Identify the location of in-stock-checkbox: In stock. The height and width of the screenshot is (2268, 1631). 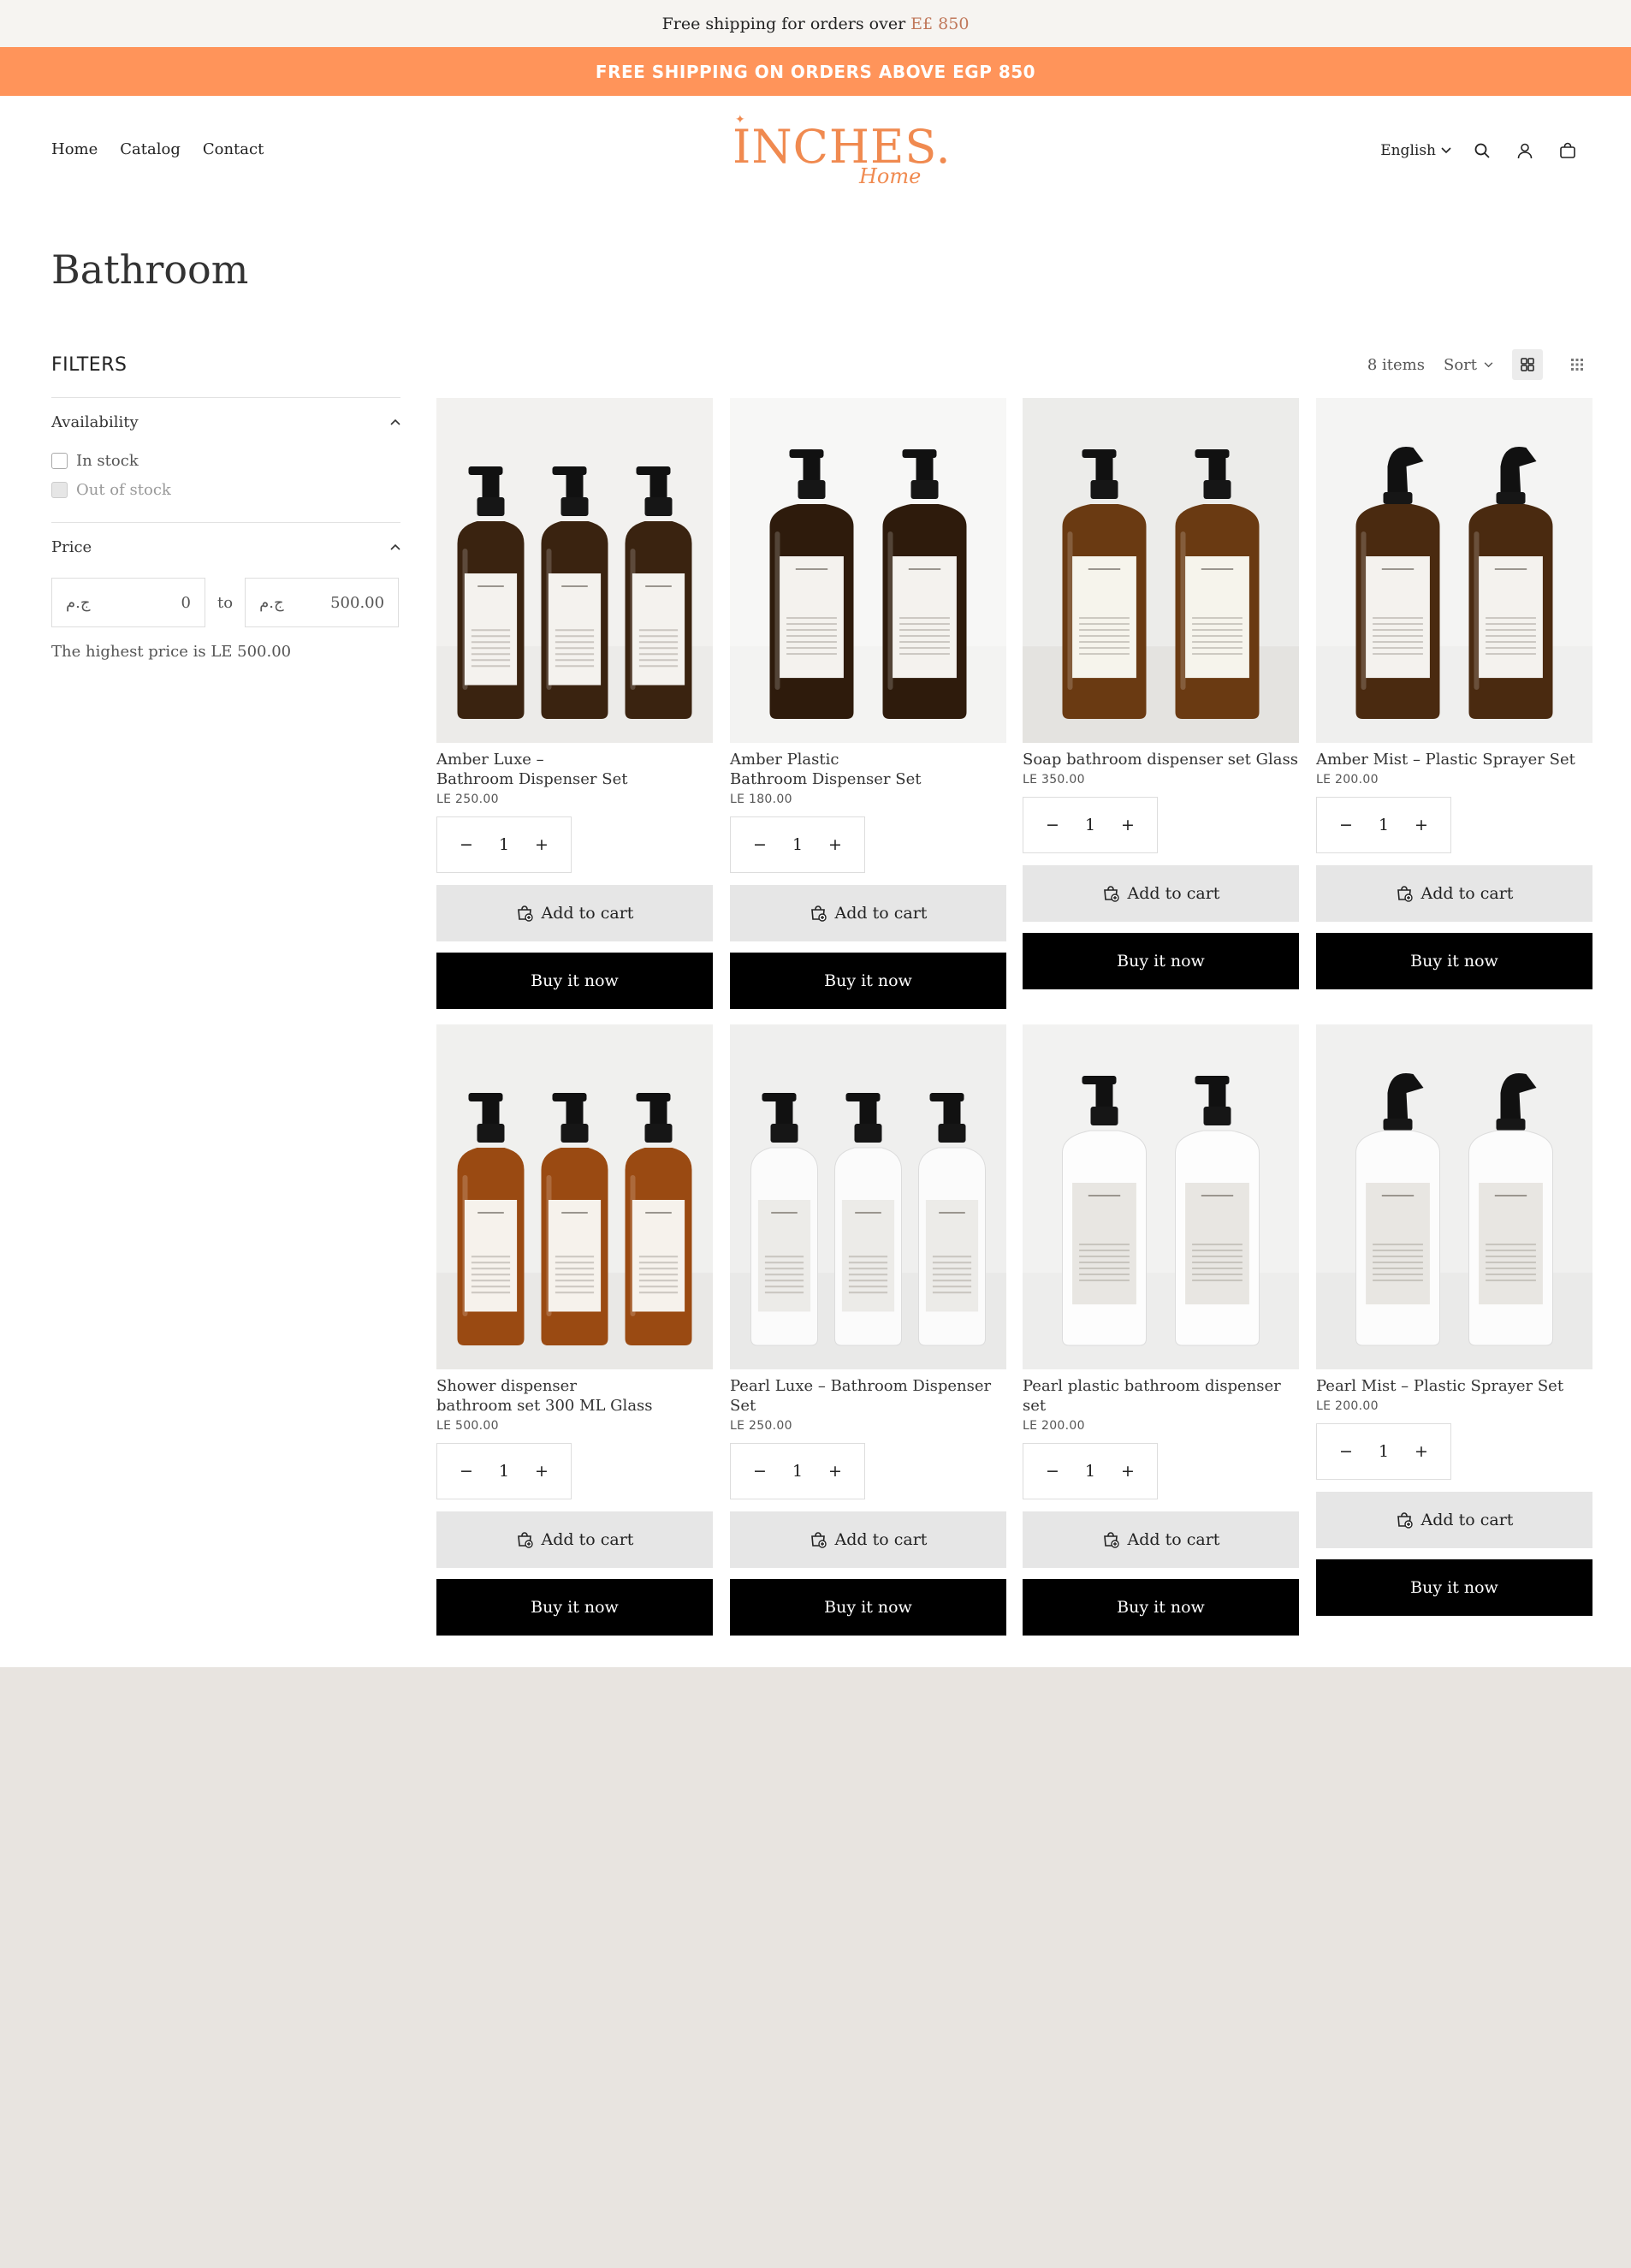
(225, 461).